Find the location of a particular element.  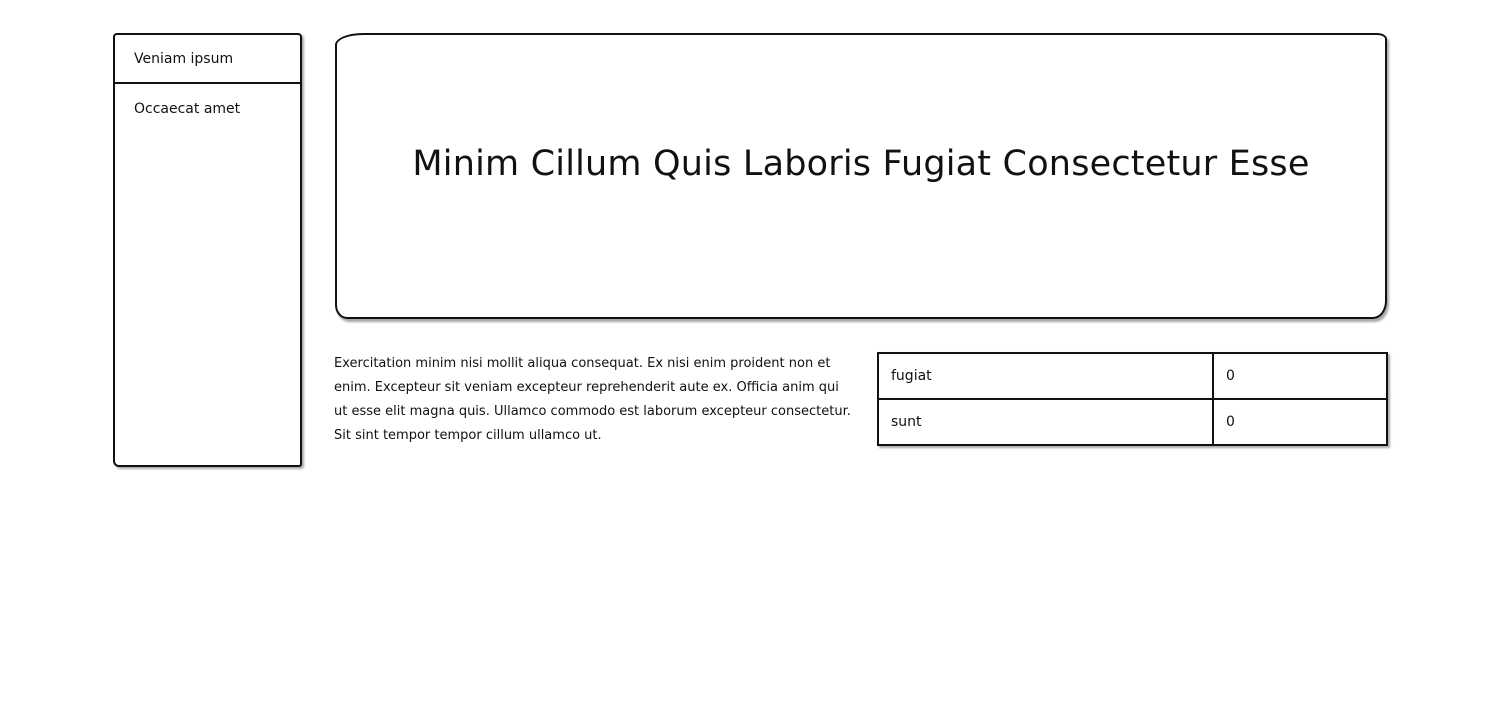

sidebar-item-occaecat-amet: Occaecat amet is located at coordinates (207, 108).